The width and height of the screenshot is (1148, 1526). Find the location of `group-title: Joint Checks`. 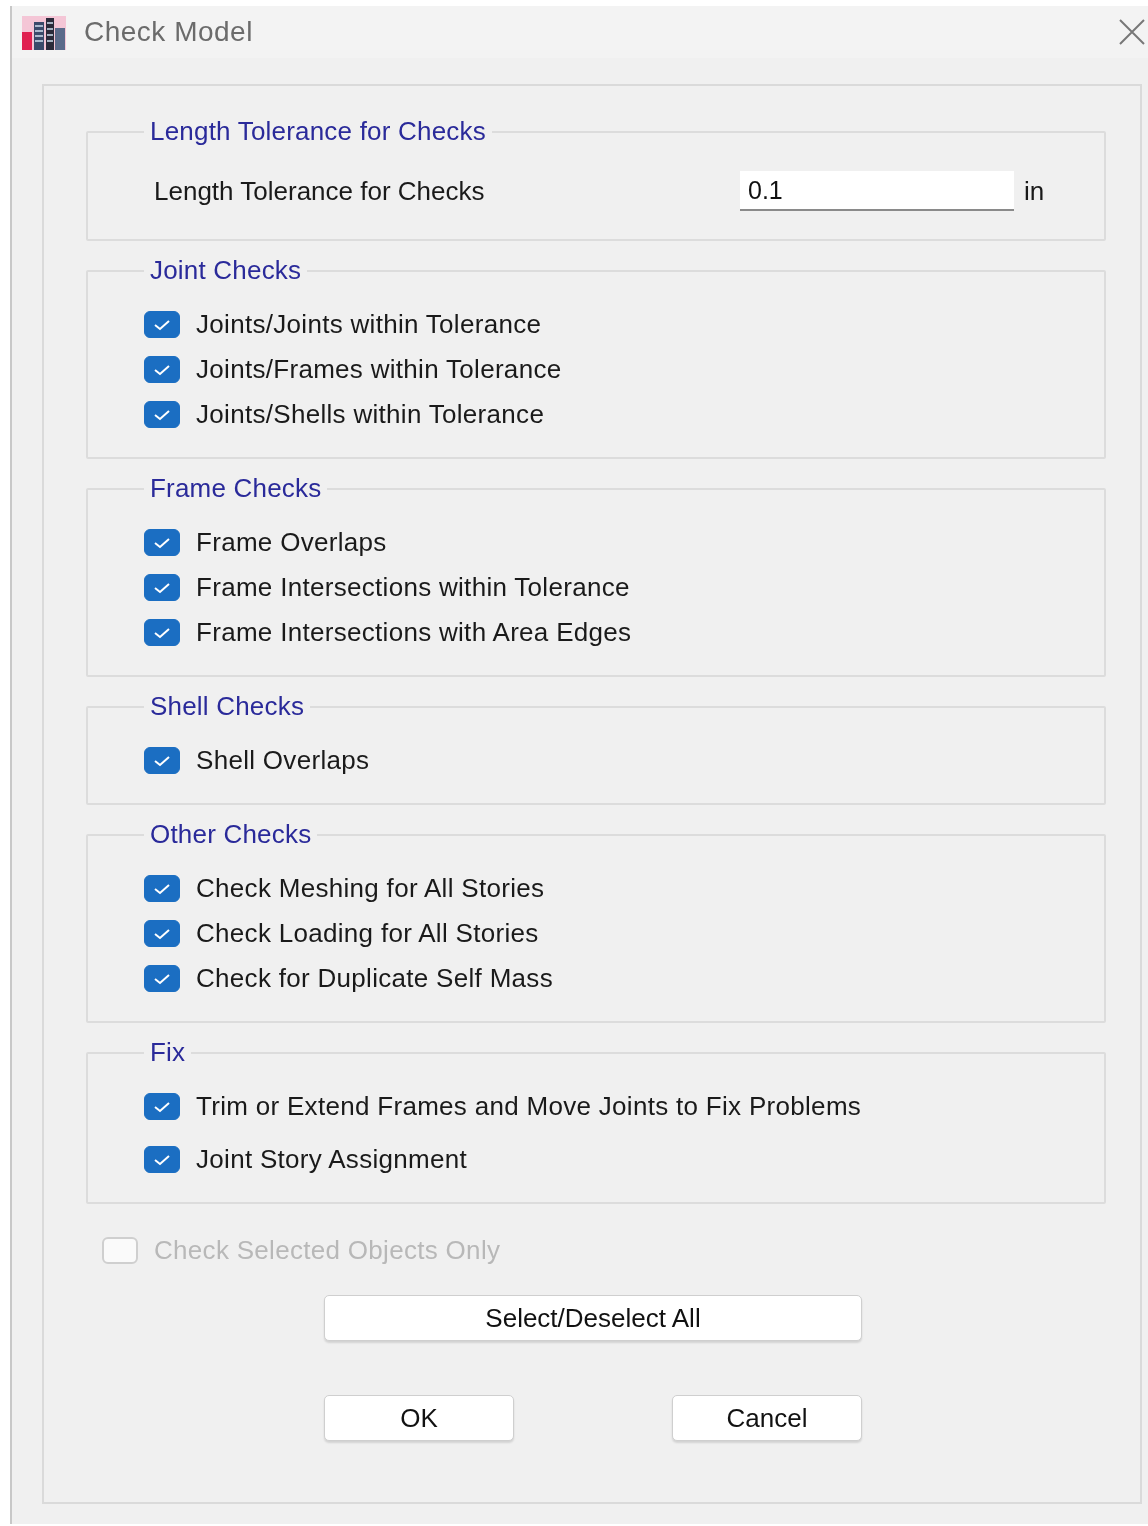

group-title: Joint Checks is located at coordinates (226, 270).